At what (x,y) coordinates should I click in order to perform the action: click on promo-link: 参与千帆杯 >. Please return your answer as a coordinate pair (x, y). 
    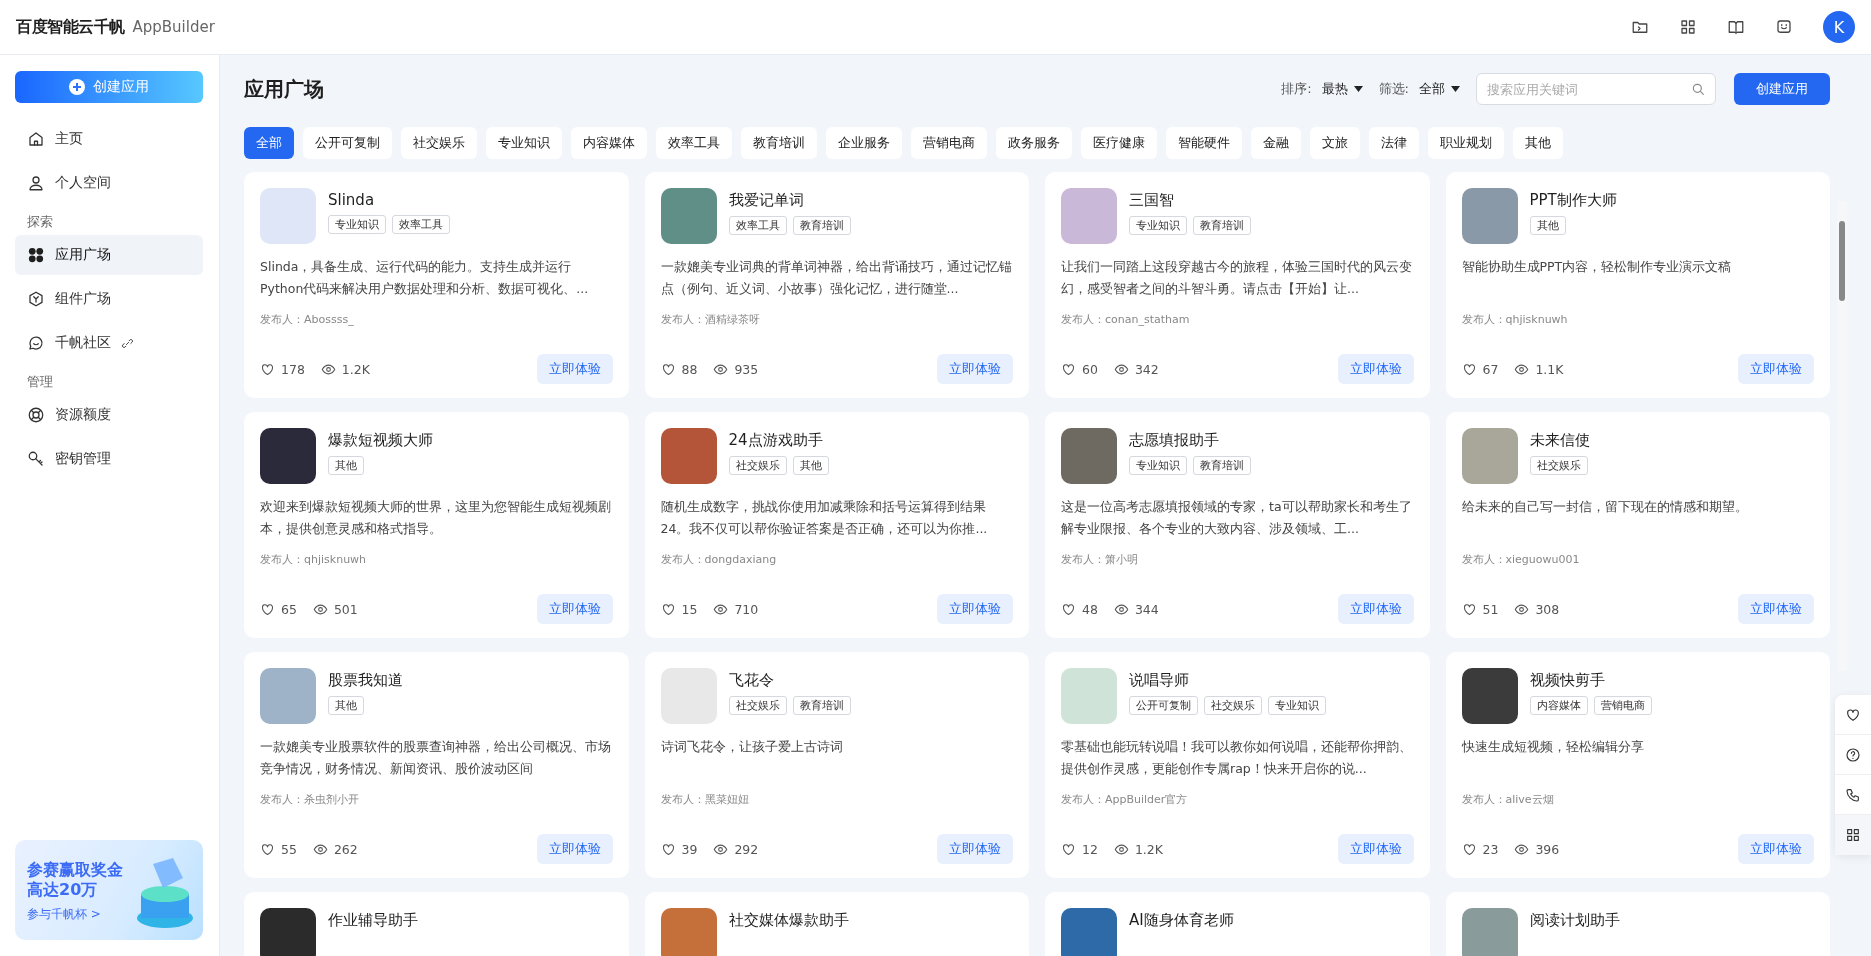
    Looking at the image, I should click on (64, 914).